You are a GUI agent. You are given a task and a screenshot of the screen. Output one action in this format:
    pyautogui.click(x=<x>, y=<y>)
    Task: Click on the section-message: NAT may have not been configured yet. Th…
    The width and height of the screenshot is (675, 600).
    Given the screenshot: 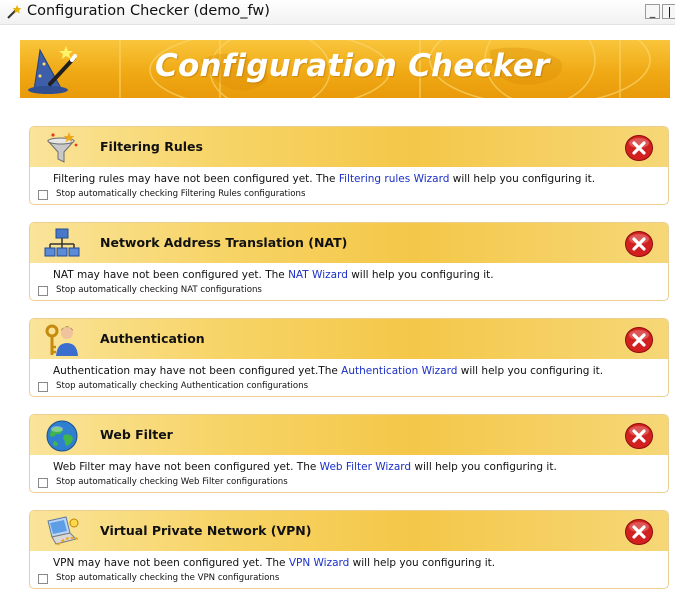 What is the action you would take?
    pyautogui.click(x=273, y=275)
    